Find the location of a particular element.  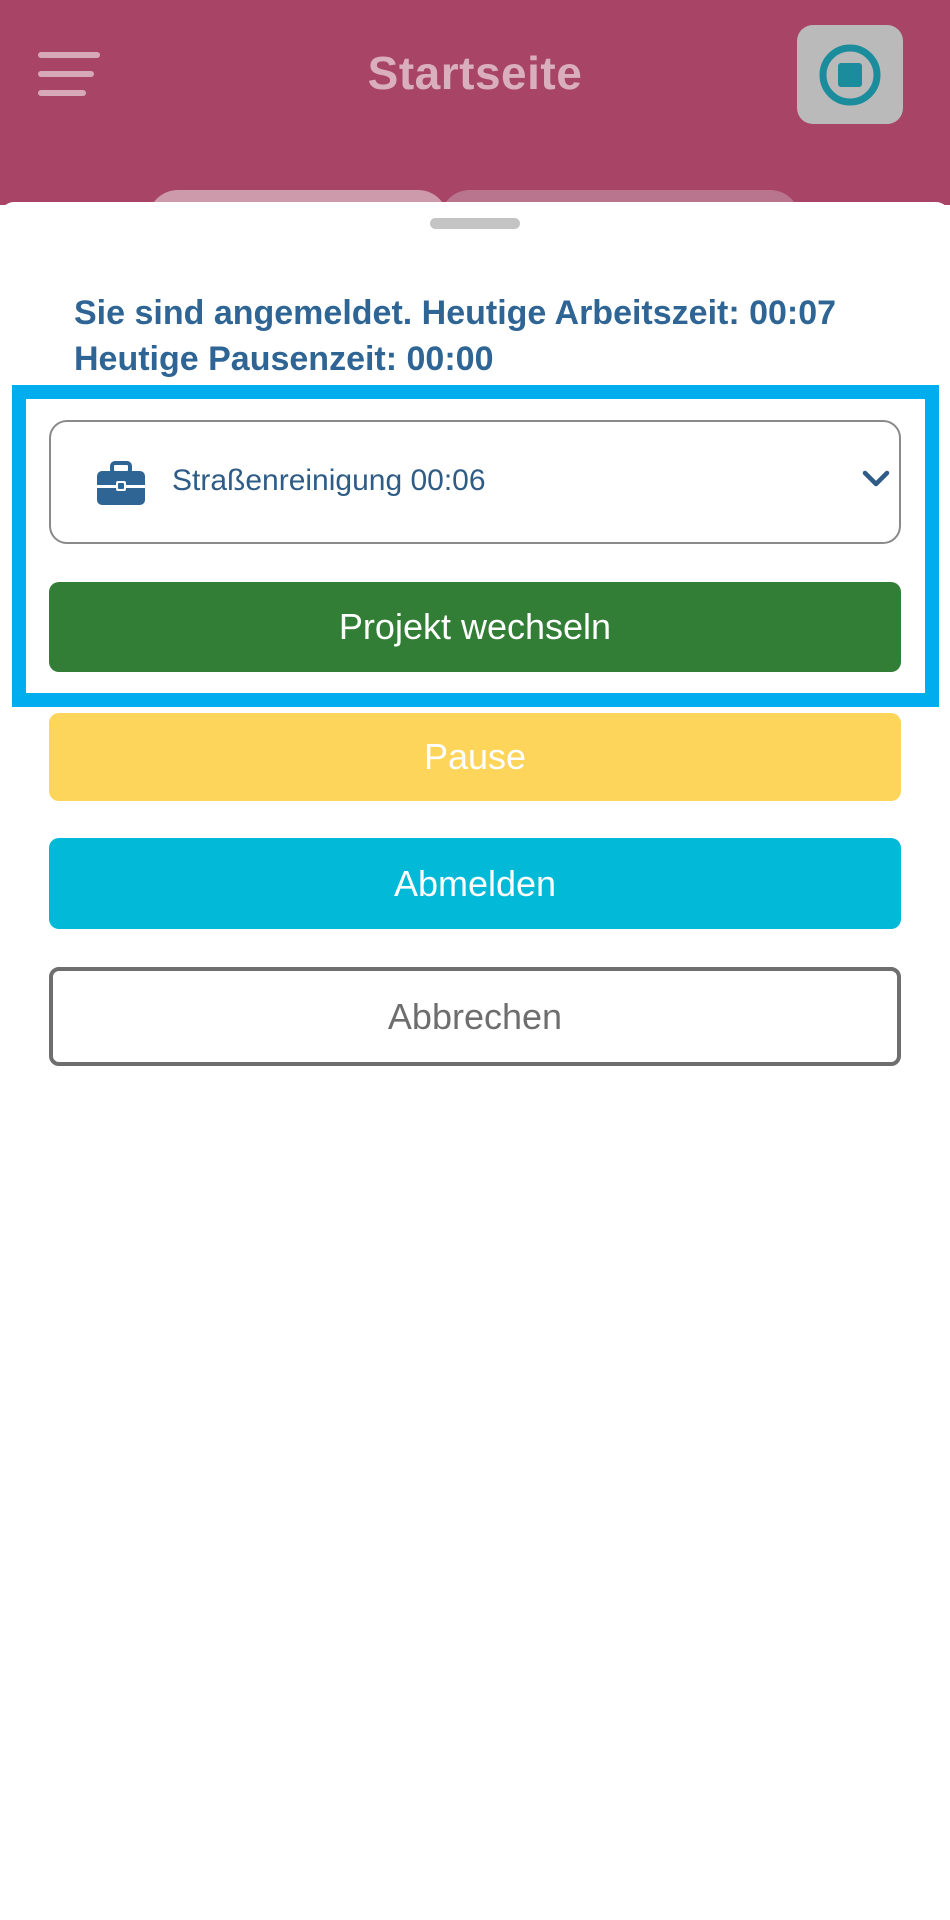

switch-project-button: Projekt wechseln is located at coordinates (475, 627).